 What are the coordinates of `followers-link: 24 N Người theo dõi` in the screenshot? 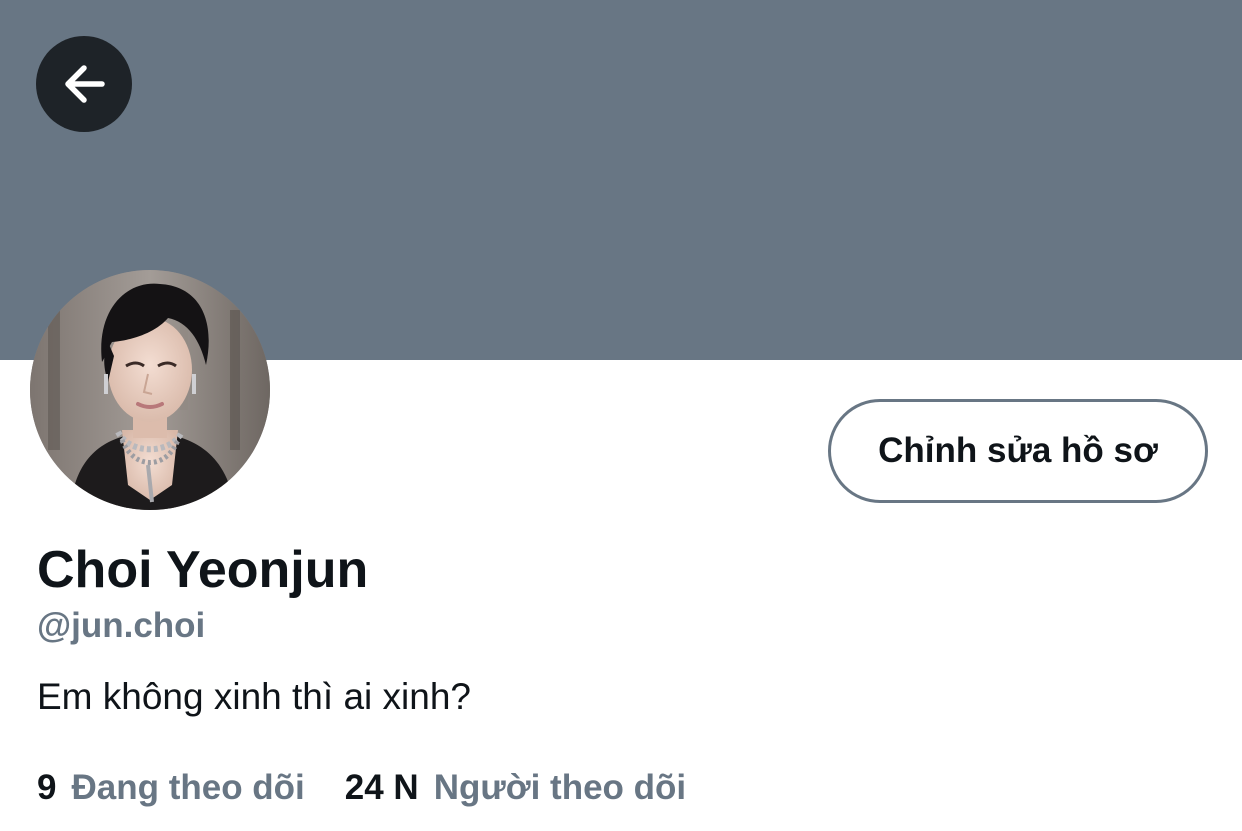 It's located at (515, 788).